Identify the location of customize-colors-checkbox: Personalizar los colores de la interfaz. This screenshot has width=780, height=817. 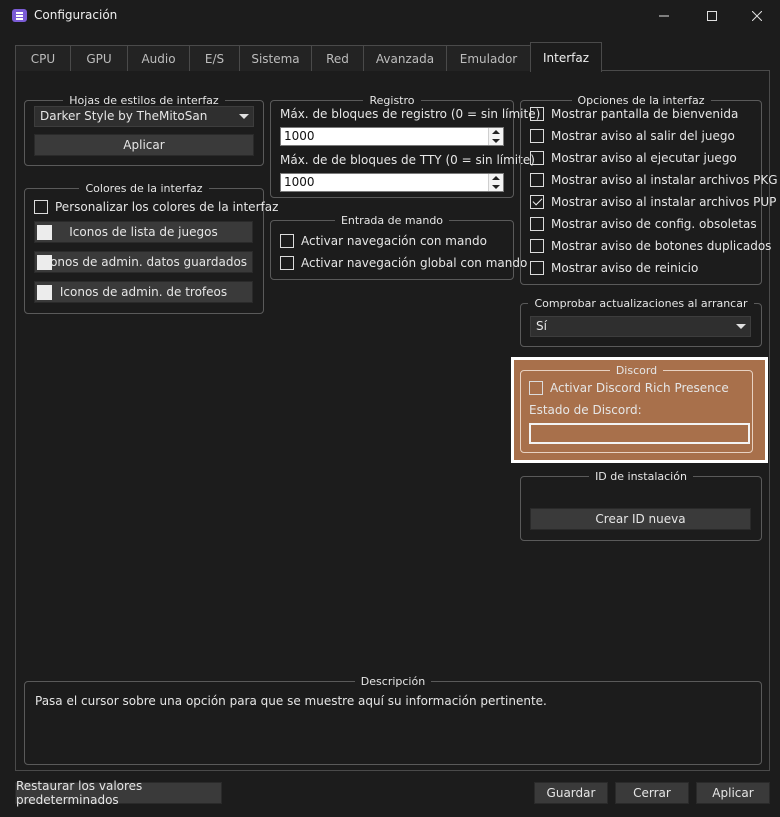
(156, 207).